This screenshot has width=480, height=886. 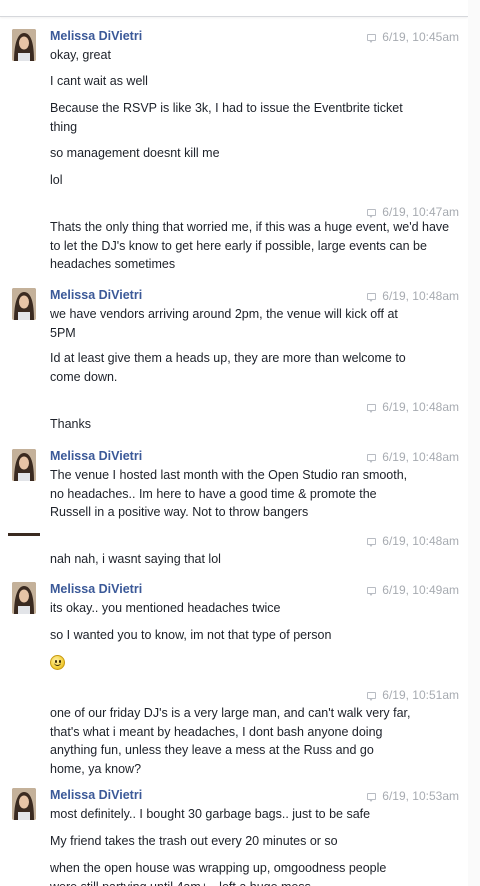 What do you see at coordinates (135, 153) in the screenshot?
I see `message-text: so management doesnt kill me` at bounding box center [135, 153].